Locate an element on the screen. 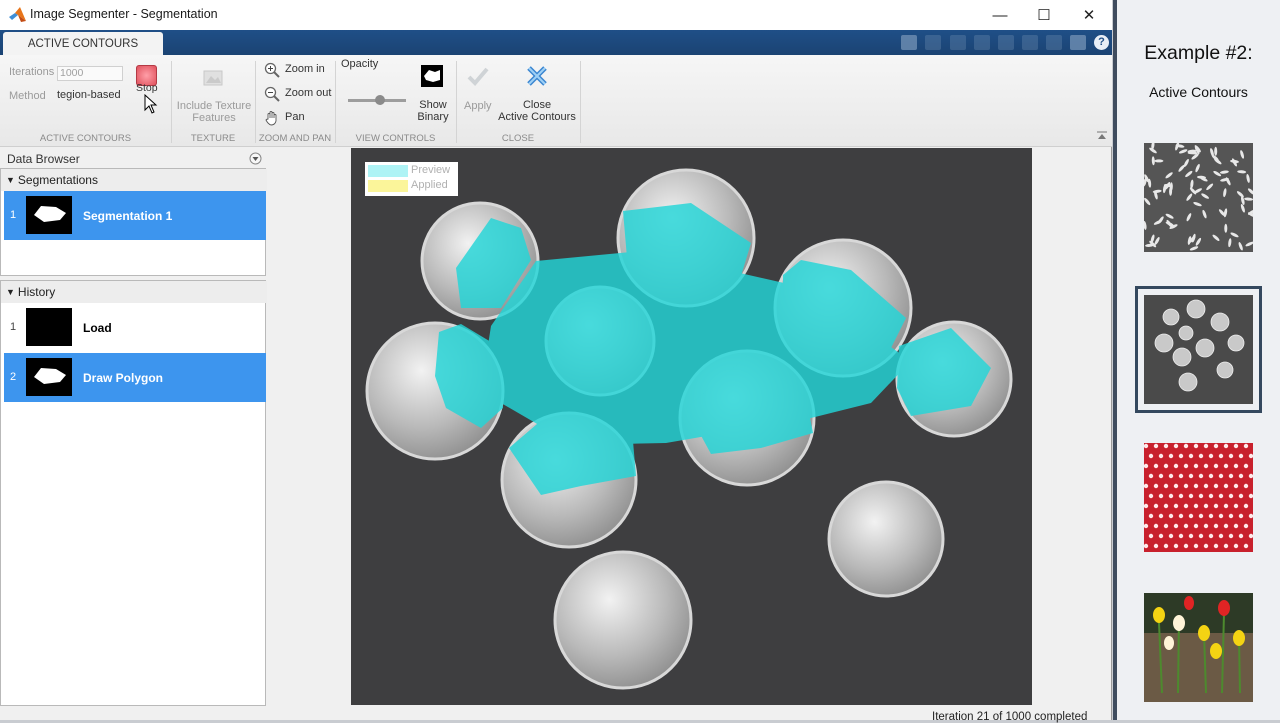 The height and width of the screenshot is (723, 1280). row-number: 1 is located at coordinates (13, 327).